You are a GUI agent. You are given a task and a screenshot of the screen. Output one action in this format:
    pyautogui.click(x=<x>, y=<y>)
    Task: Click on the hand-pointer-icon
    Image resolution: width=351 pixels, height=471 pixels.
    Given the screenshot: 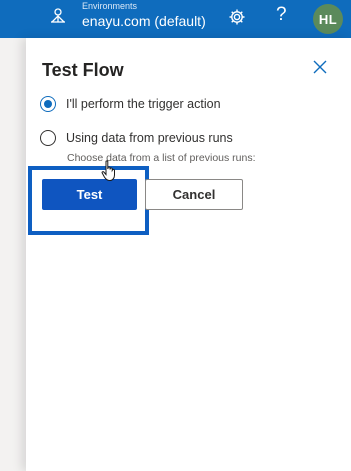 What is the action you would take?
    pyautogui.click(x=108, y=171)
    